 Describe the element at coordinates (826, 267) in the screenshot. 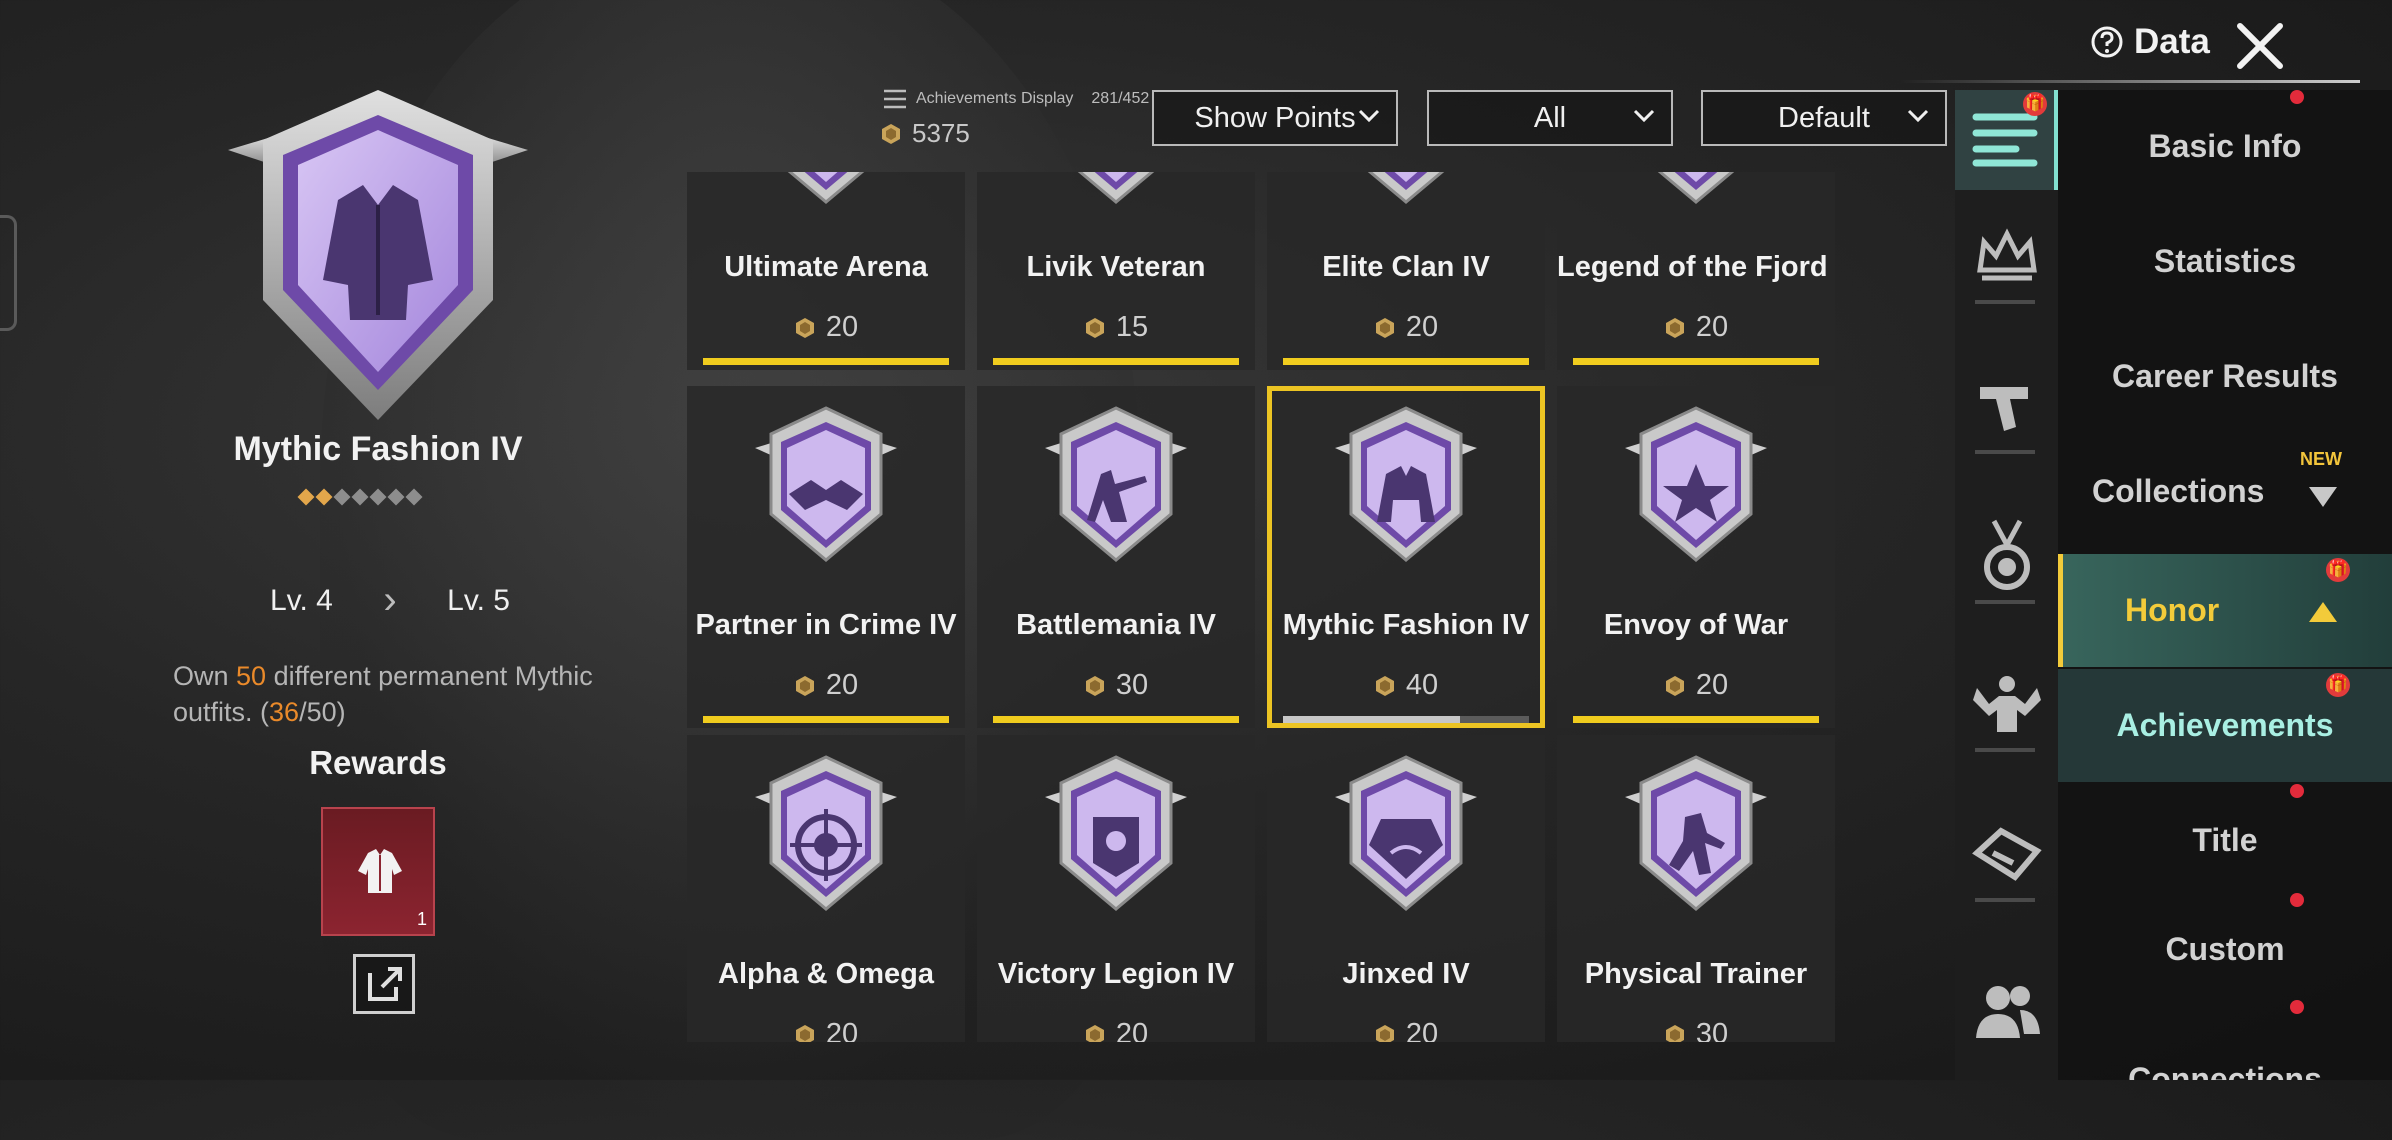

I see `achievement-name: Ultimate Arena` at that location.